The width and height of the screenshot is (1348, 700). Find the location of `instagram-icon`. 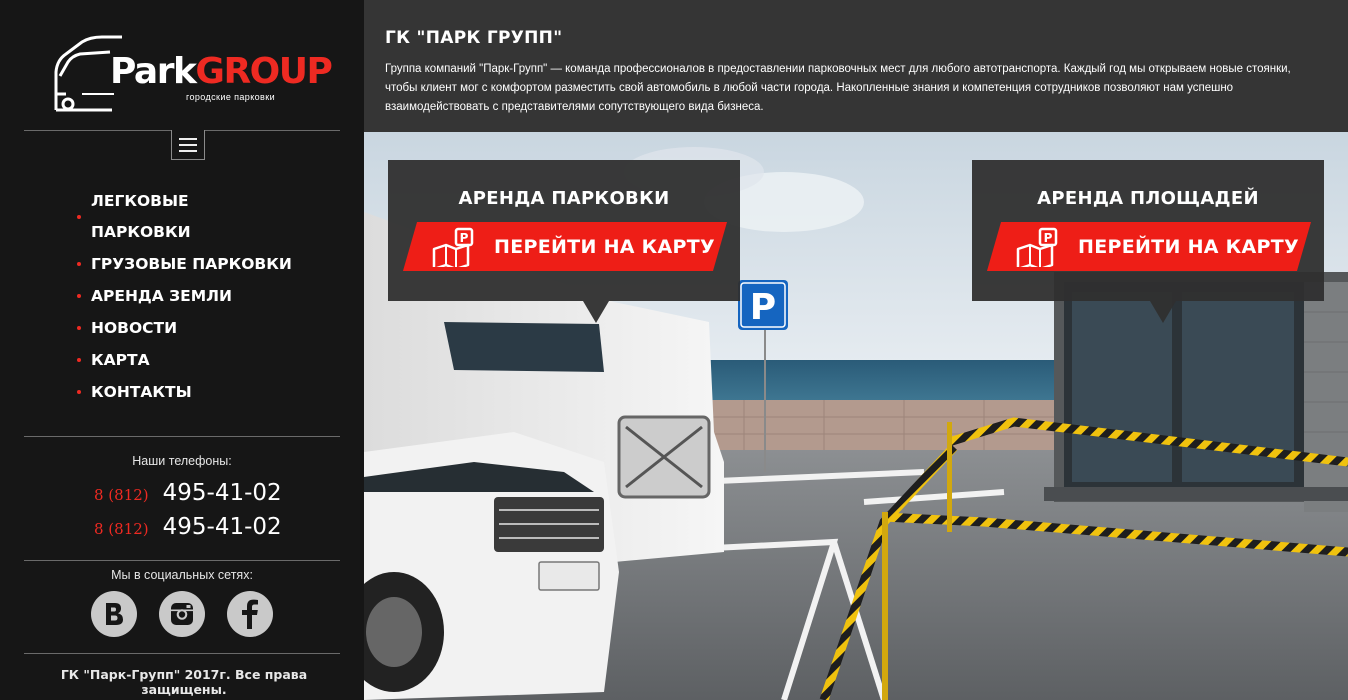

instagram-icon is located at coordinates (182, 614).